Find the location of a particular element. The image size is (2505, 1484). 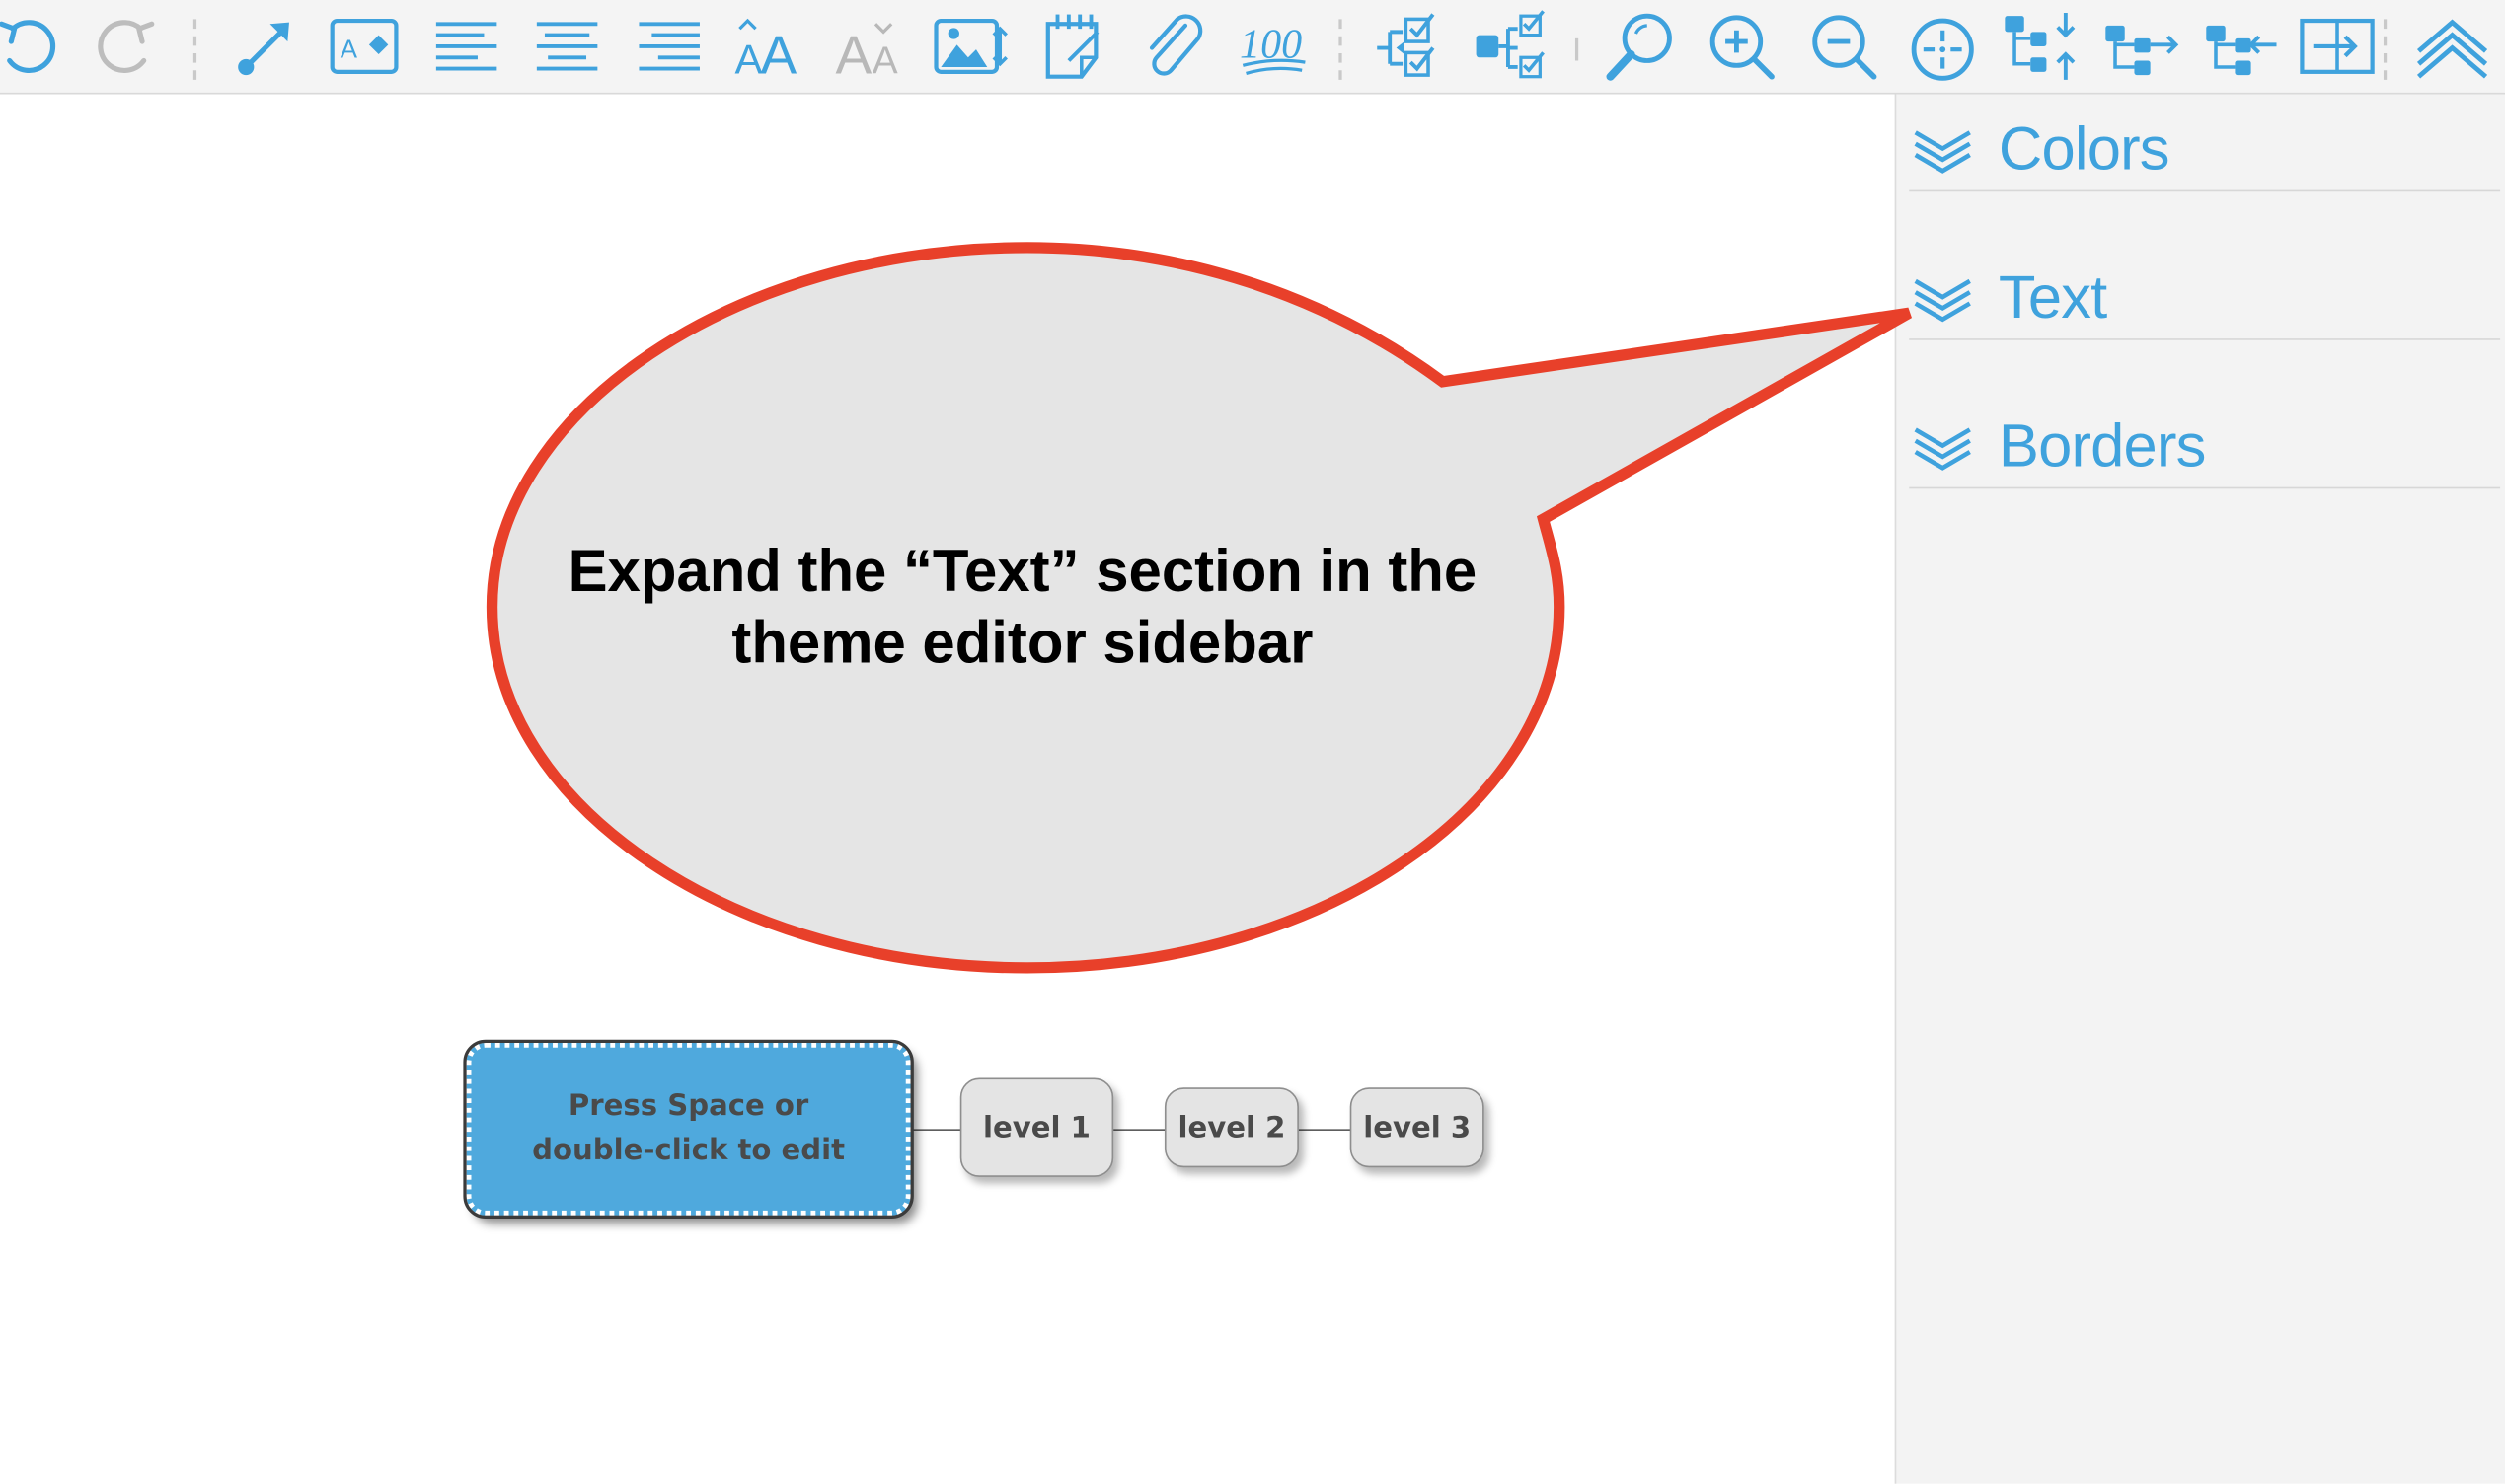

node-label: level 2 is located at coordinates (1231, 1127).